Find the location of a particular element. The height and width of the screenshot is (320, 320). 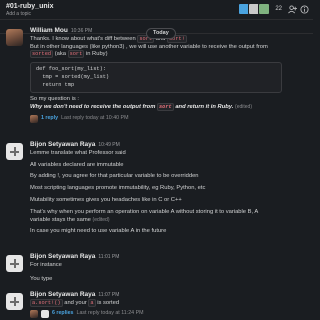

member-avatars is located at coordinates (254, 9).